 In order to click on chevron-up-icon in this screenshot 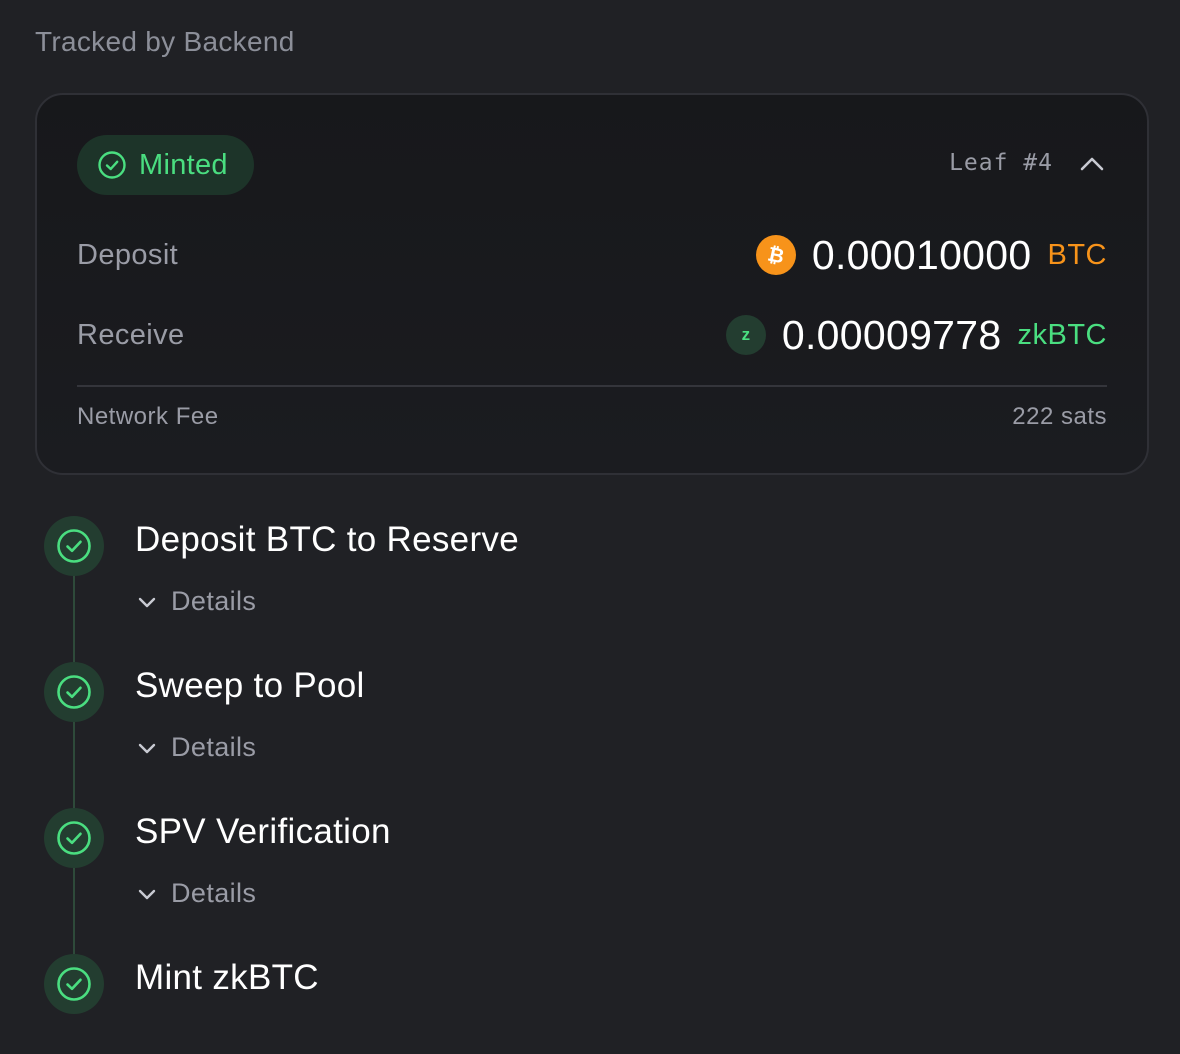, I will do `click(1092, 164)`.